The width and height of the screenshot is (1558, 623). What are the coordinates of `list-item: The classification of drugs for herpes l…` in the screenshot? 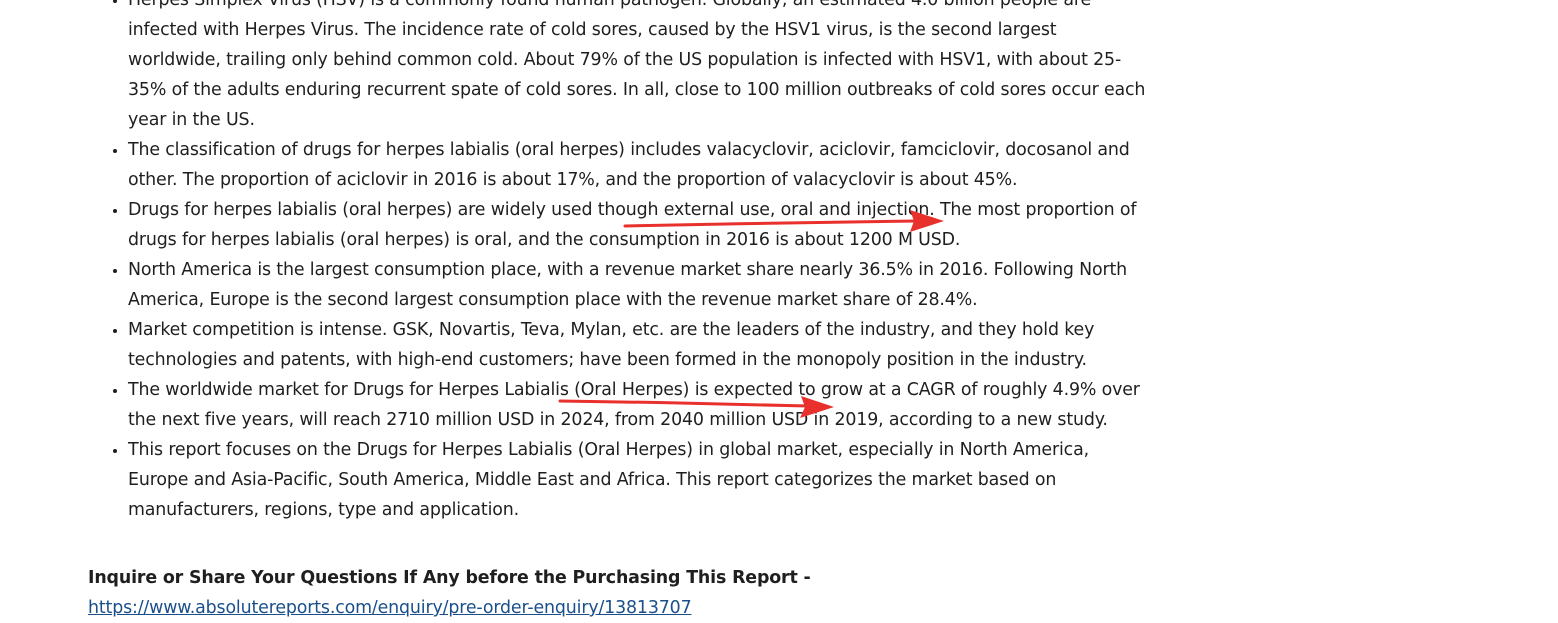 It's located at (638, 165).